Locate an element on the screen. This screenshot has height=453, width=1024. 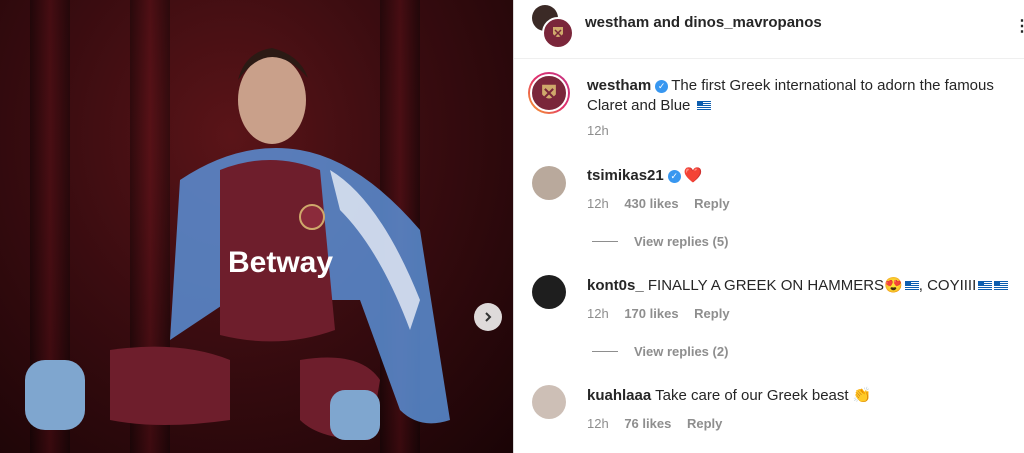
caption-timestamp: 12h is located at coordinates (598, 130).